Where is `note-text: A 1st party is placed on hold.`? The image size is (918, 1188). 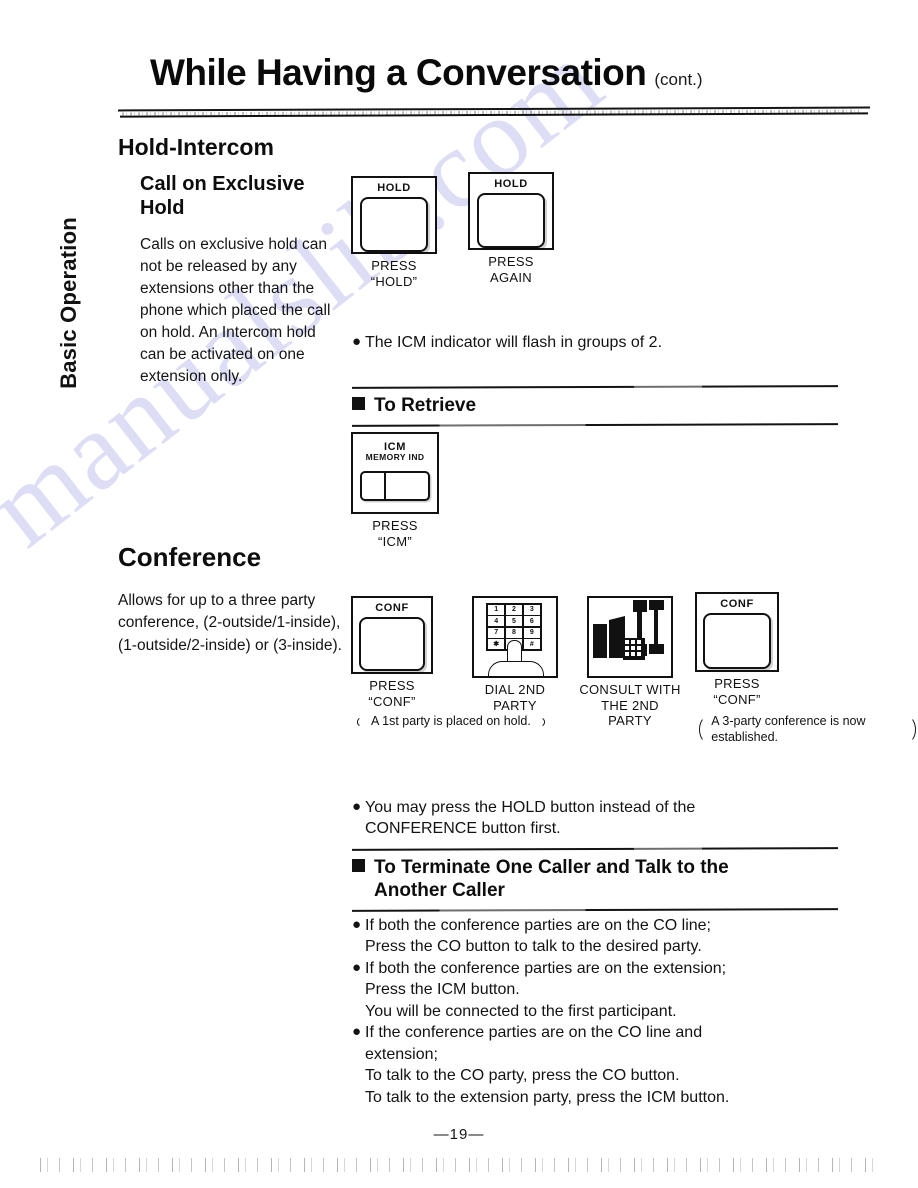
note-text: A 1st party is placed on hold. is located at coordinates (451, 721).